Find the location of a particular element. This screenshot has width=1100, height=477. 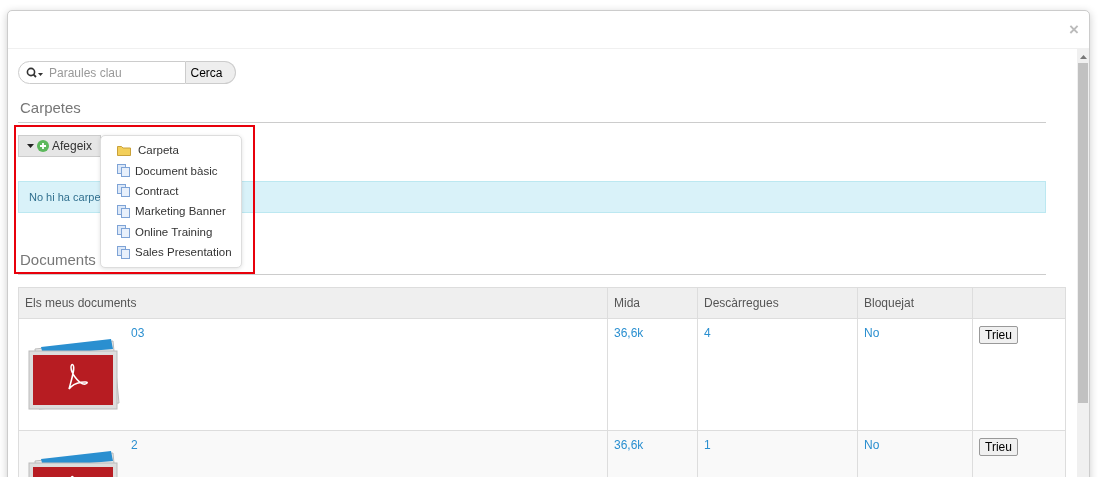

column-header: Mida is located at coordinates (652, 303).